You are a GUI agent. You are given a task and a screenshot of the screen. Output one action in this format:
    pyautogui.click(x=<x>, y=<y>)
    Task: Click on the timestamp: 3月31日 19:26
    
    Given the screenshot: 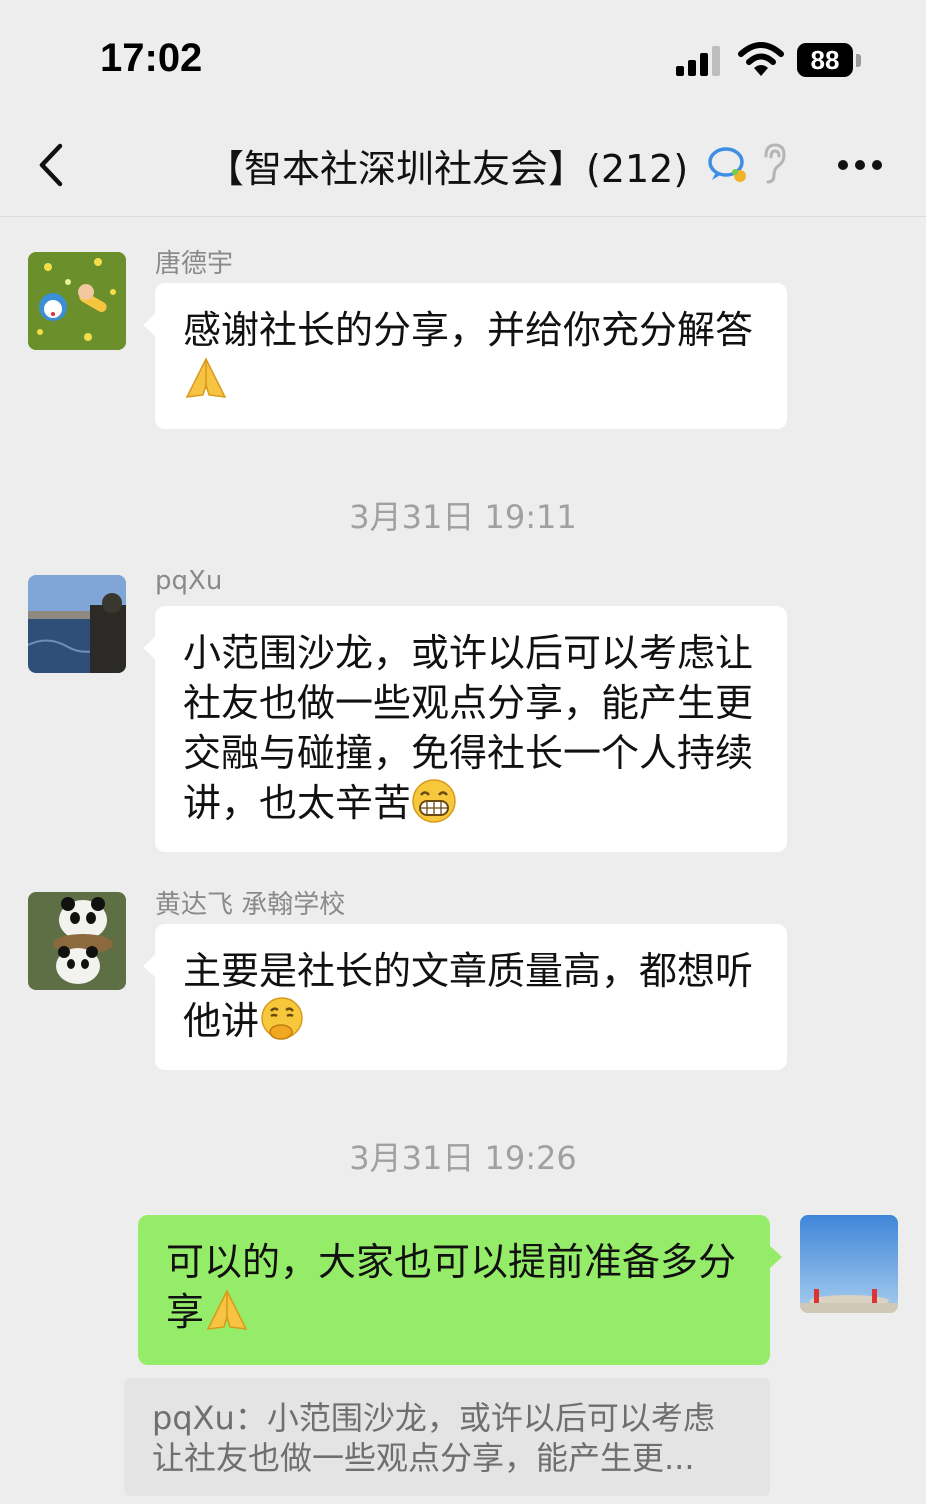 What is the action you would take?
    pyautogui.click(x=463, y=1158)
    